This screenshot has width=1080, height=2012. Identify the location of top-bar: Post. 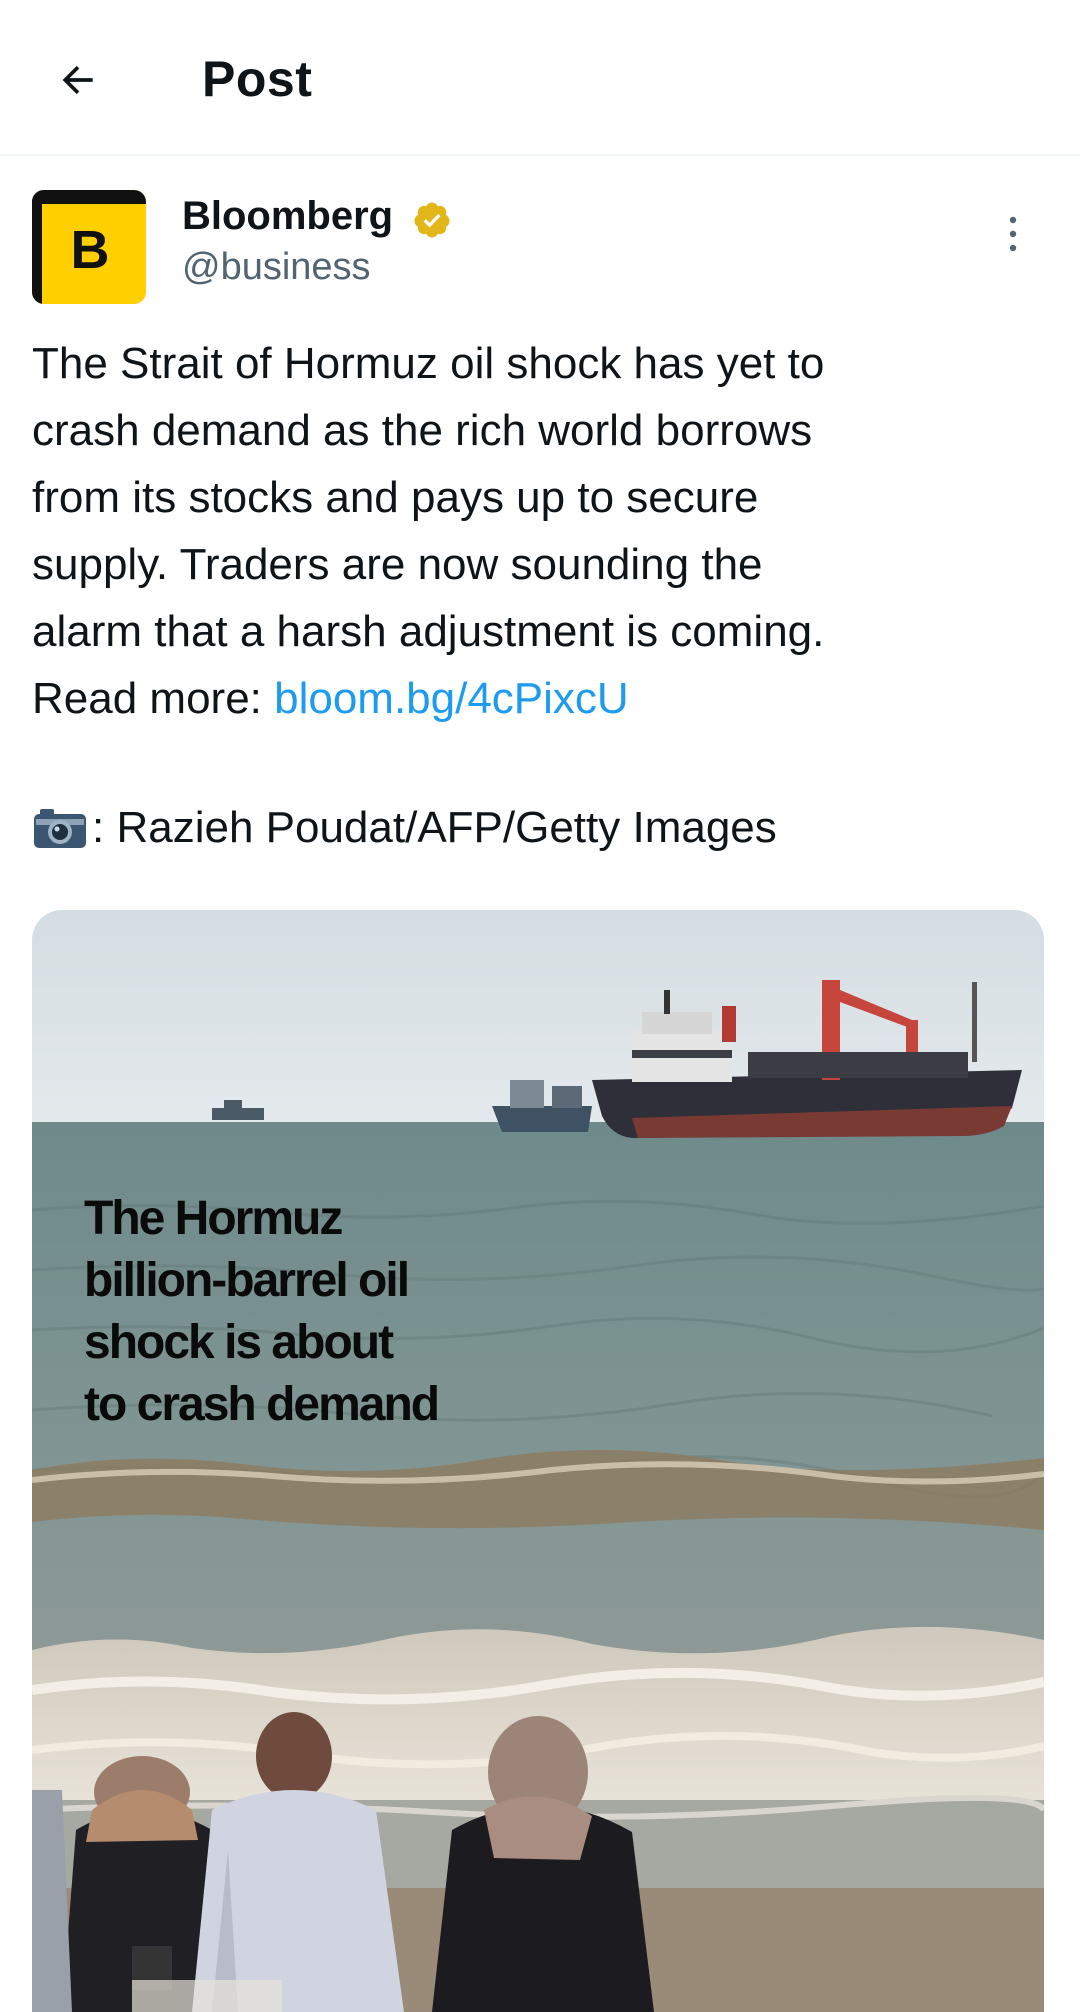
(540, 78).